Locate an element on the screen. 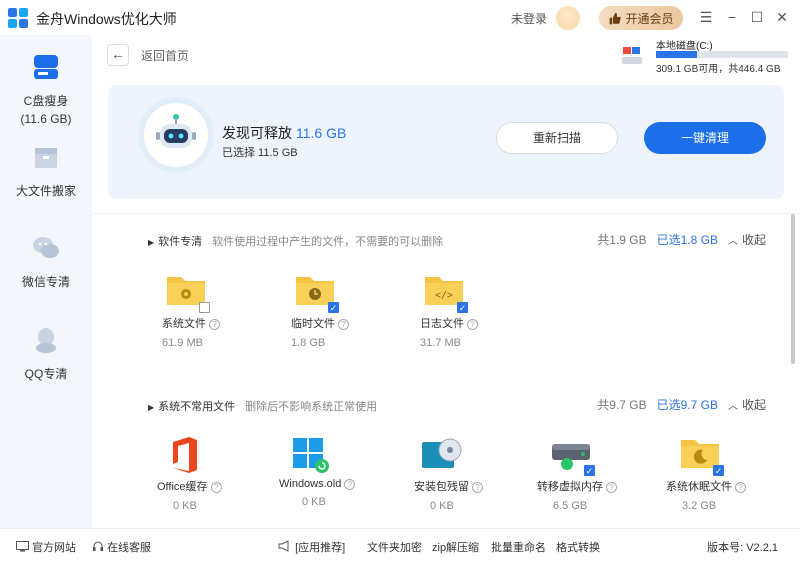  footer-link-batch-rename: 批量重命名 is located at coordinates (518, 547).